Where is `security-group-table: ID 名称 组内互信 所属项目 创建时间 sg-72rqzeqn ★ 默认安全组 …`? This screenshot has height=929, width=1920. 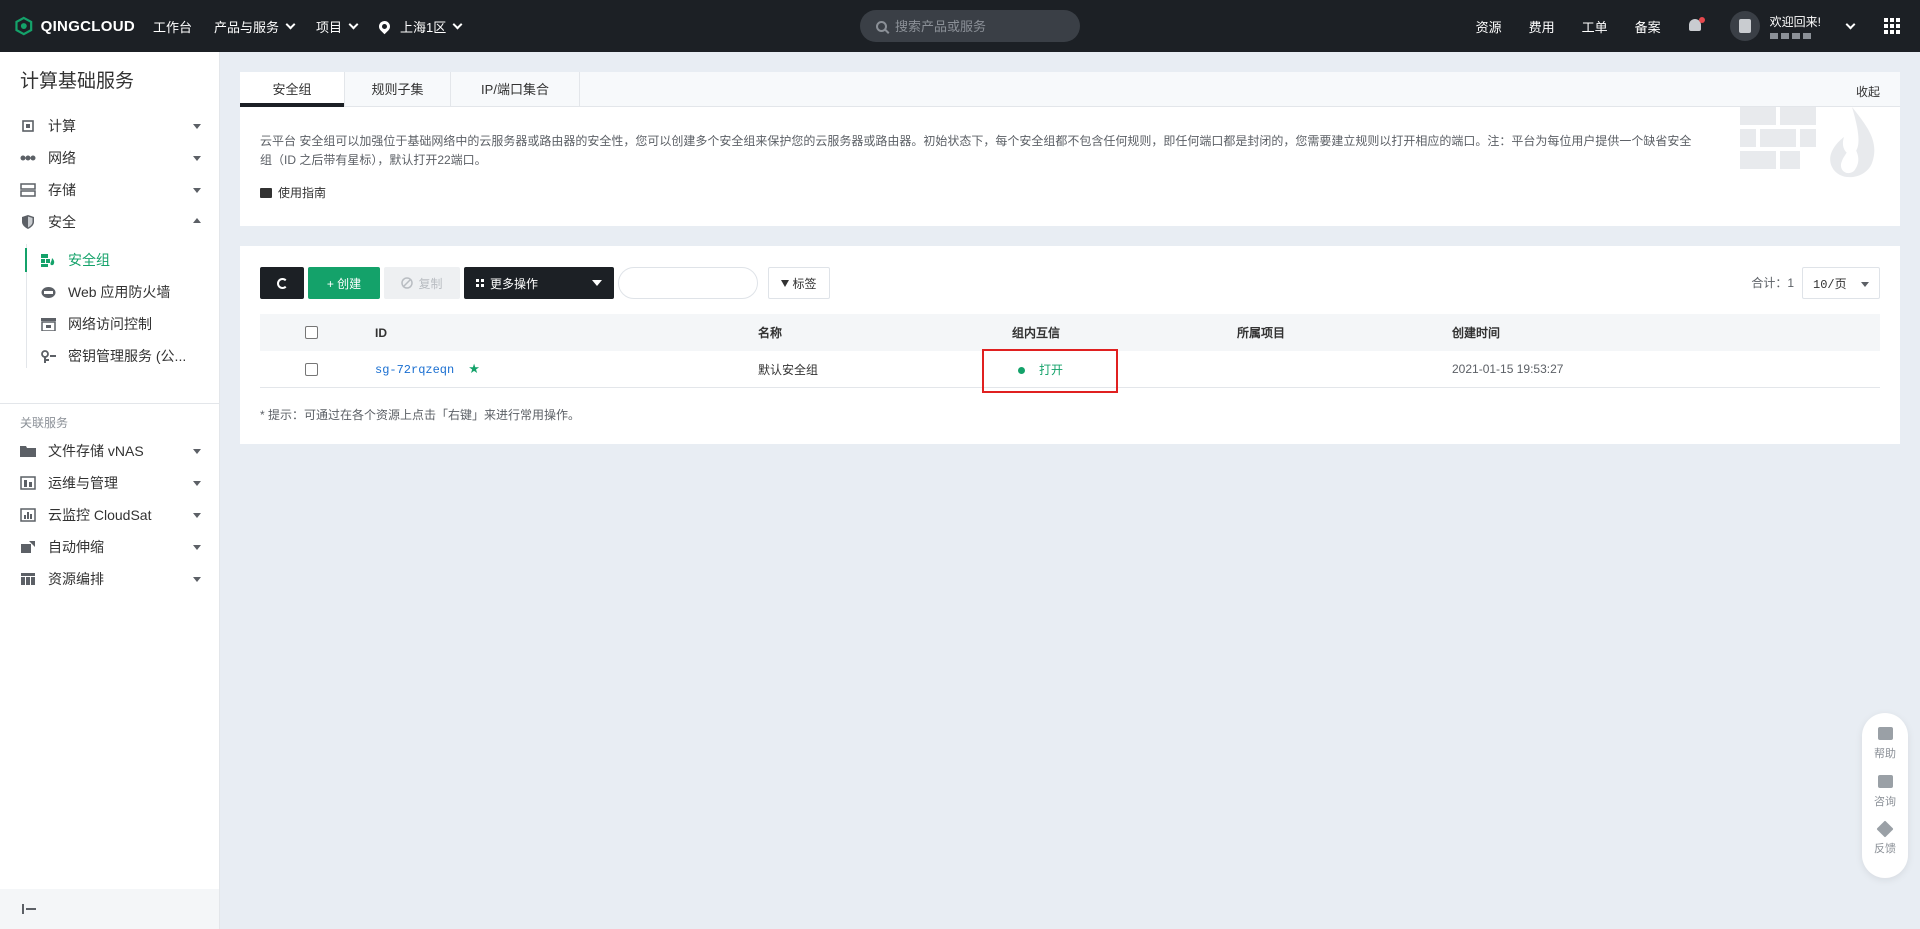 security-group-table: ID 名称 组内互信 所属项目 创建时间 sg-72rqzeqn ★ 默认安全组 … is located at coordinates (1070, 351).